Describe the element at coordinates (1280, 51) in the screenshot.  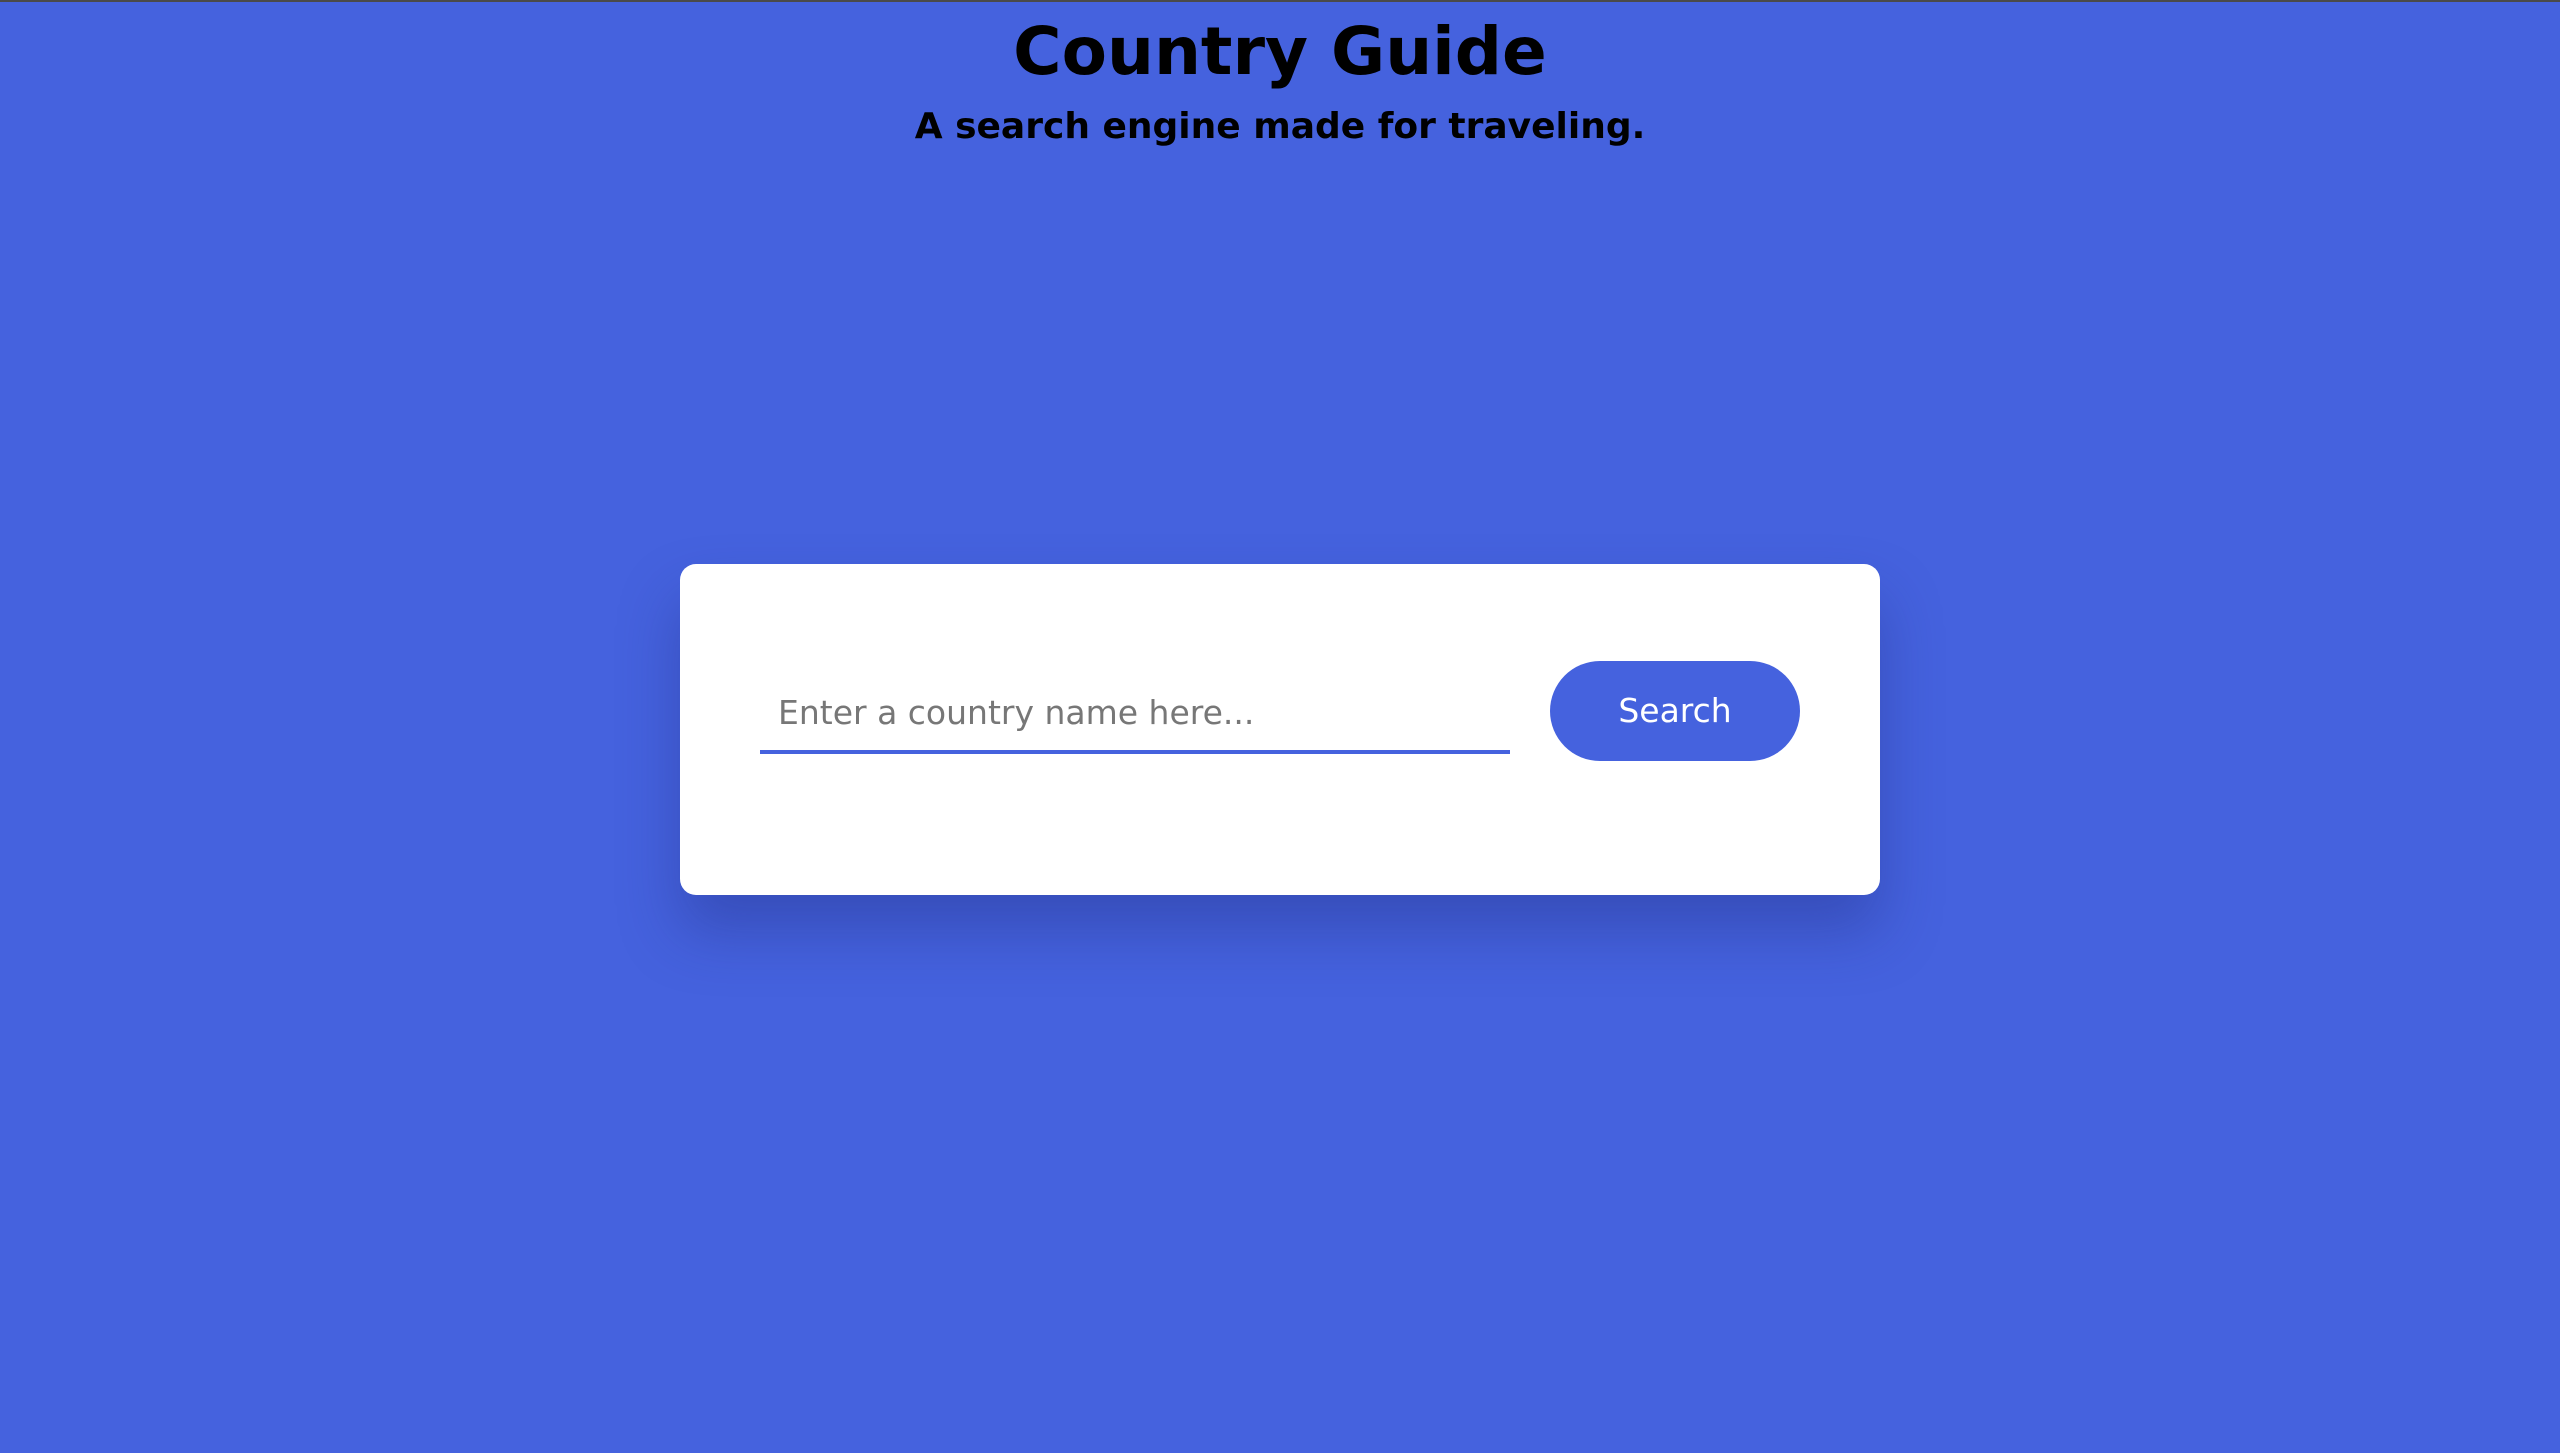
I see `page-title: Country Guide` at that location.